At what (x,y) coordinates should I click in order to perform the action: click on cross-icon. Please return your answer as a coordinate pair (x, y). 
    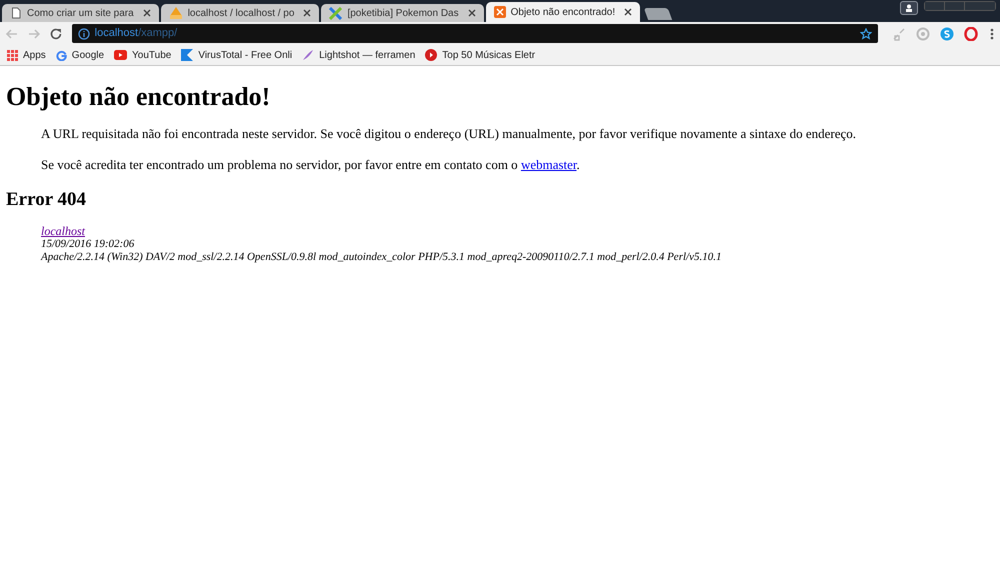
    Looking at the image, I should click on (335, 13).